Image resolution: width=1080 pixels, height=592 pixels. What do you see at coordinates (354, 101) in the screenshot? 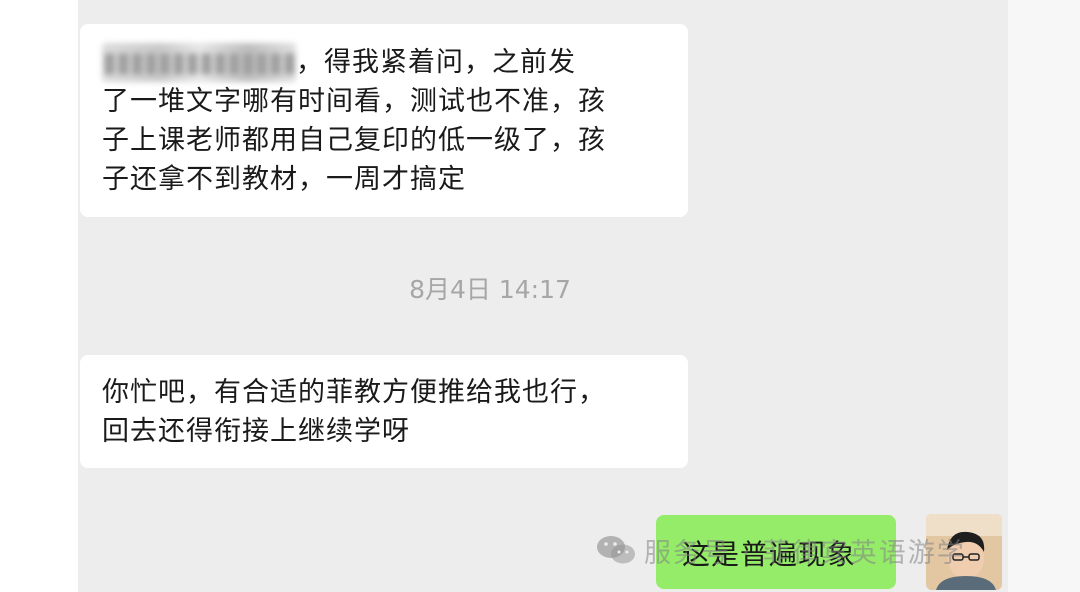
I see `message-line: 了一堆文字哪有时间看，测试也不准，孩` at bounding box center [354, 101].